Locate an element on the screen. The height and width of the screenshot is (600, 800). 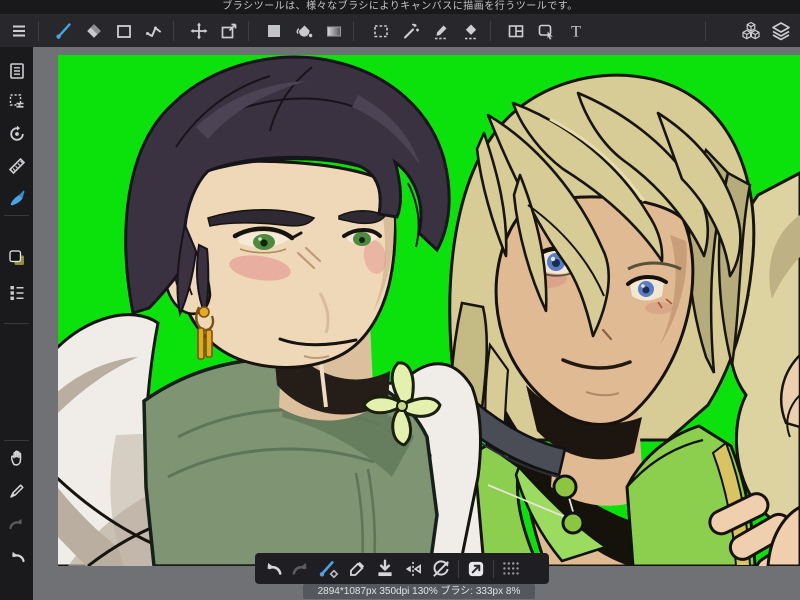
material-cubes-icon is located at coordinates (751, 31).